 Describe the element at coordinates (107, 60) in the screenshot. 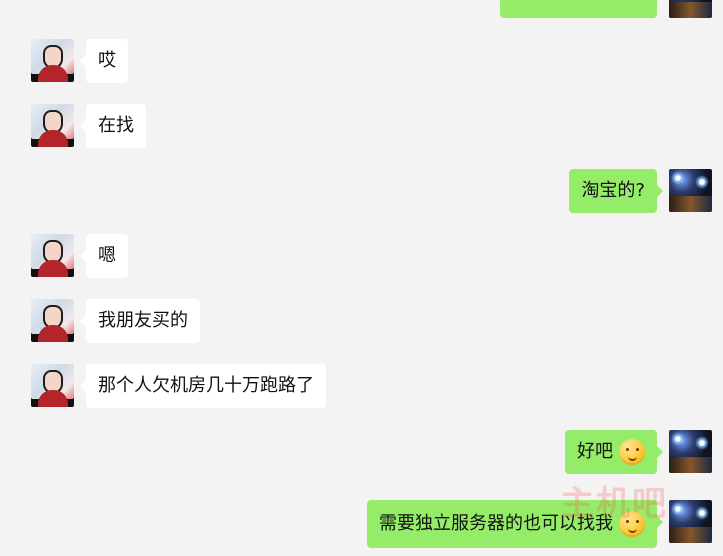

I see `message-text: 哎` at that location.